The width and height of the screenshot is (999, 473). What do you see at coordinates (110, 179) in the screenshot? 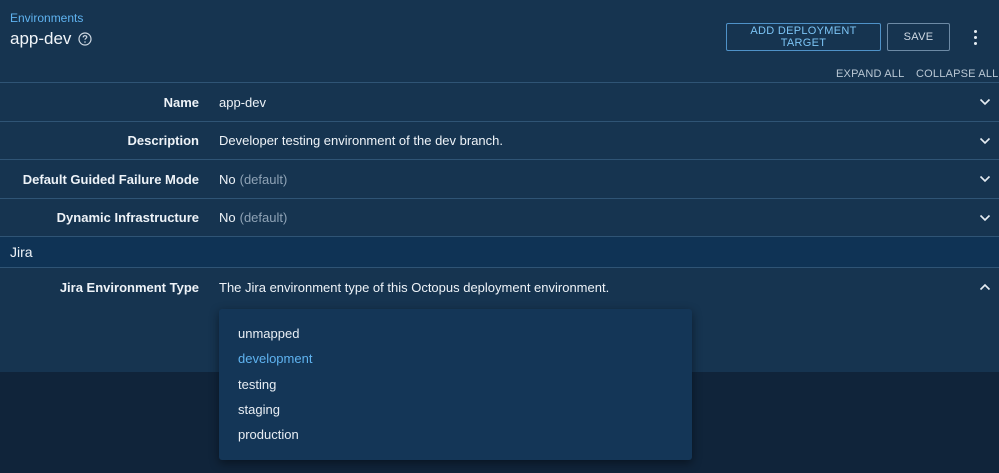
I see `field-label: Default Guided Failure Mode` at bounding box center [110, 179].